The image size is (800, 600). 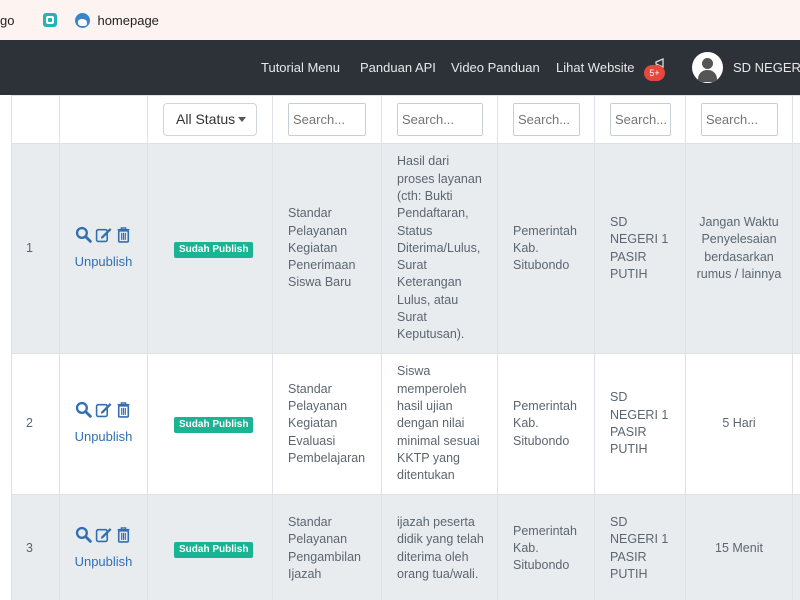 What do you see at coordinates (35, 547) in the screenshot?
I see `row-number: 3` at bounding box center [35, 547].